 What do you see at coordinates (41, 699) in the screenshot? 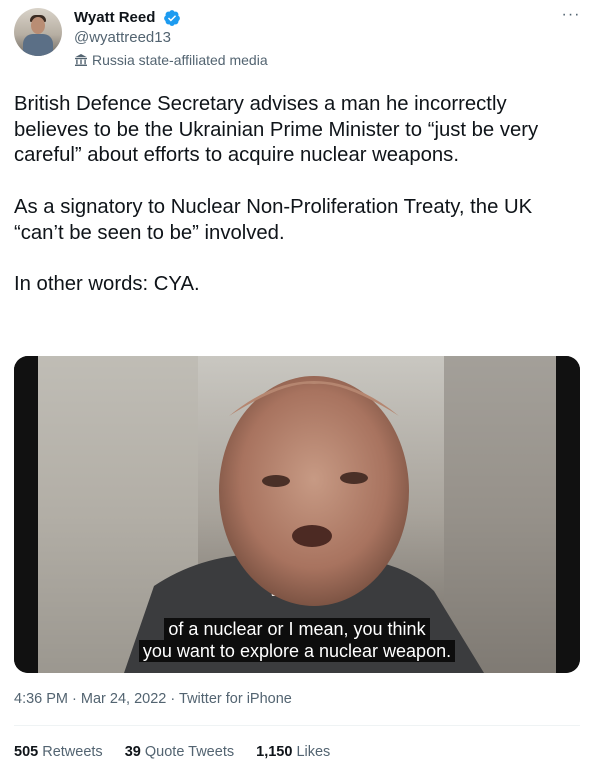
I see `tweet-time: 4:36 PM` at bounding box center [41, 699].